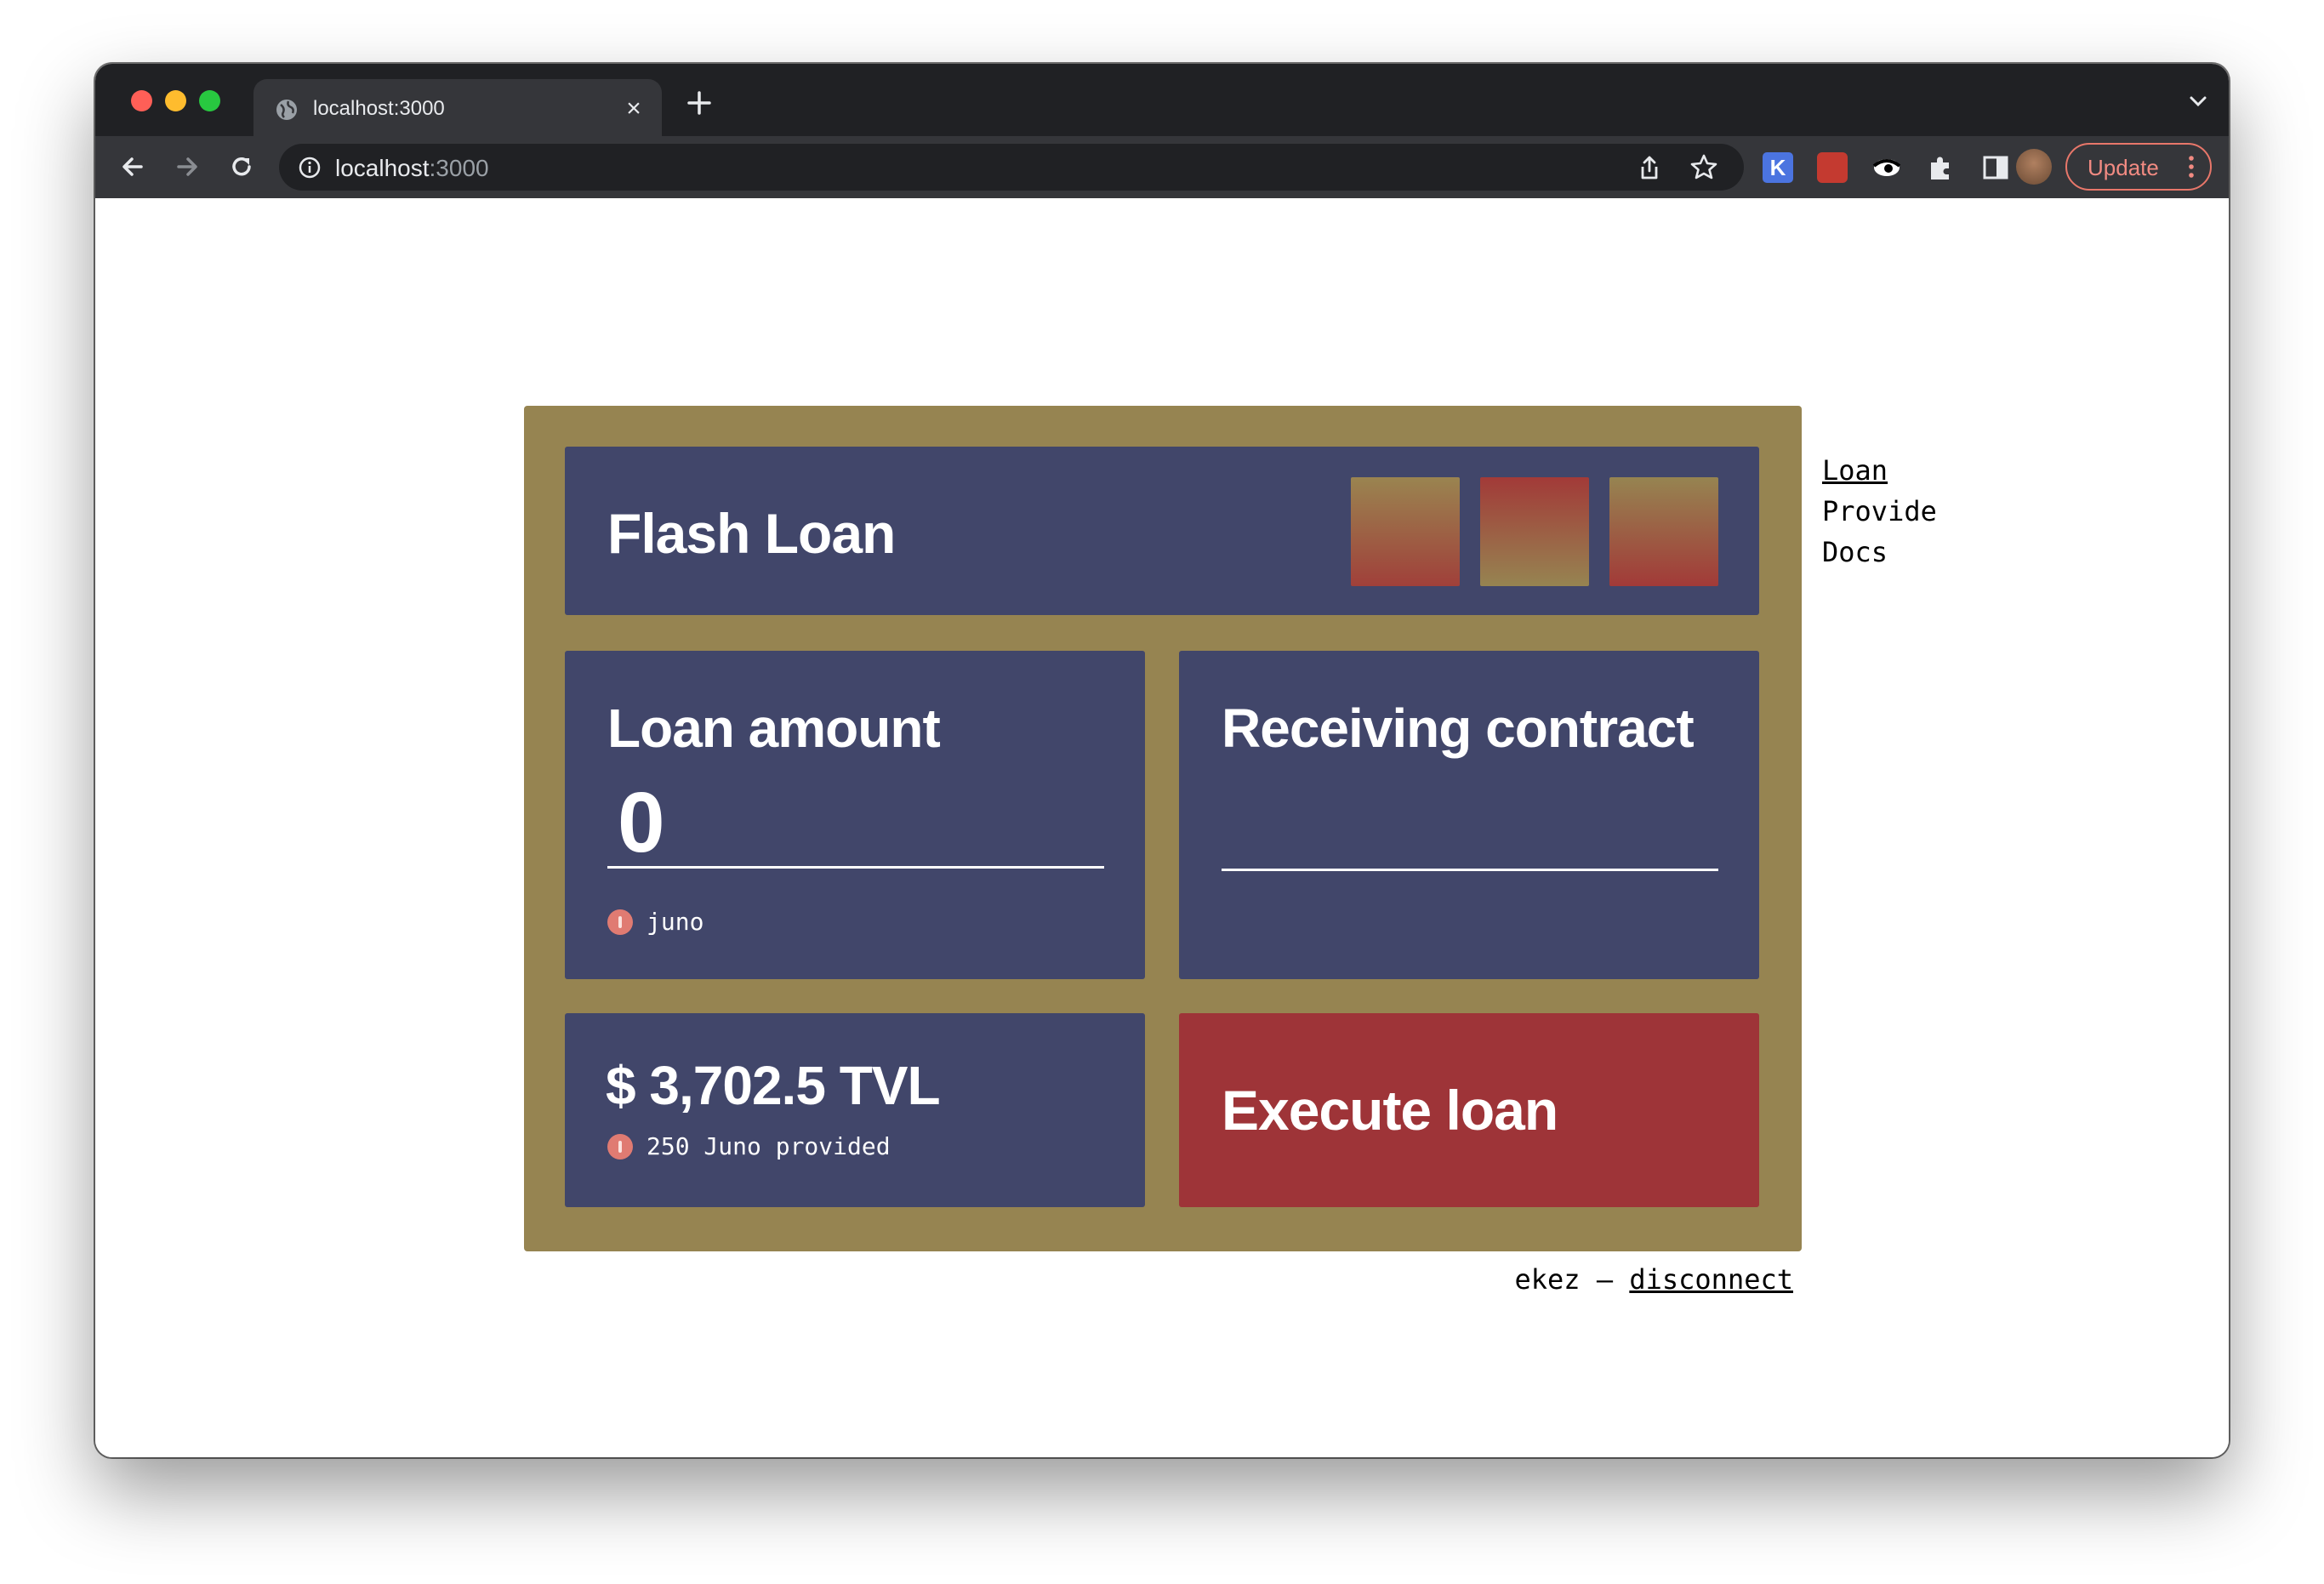  Describe the element at coordinates (2191, 167) in the screenshot. I see `more-vertical-icon` at that location.